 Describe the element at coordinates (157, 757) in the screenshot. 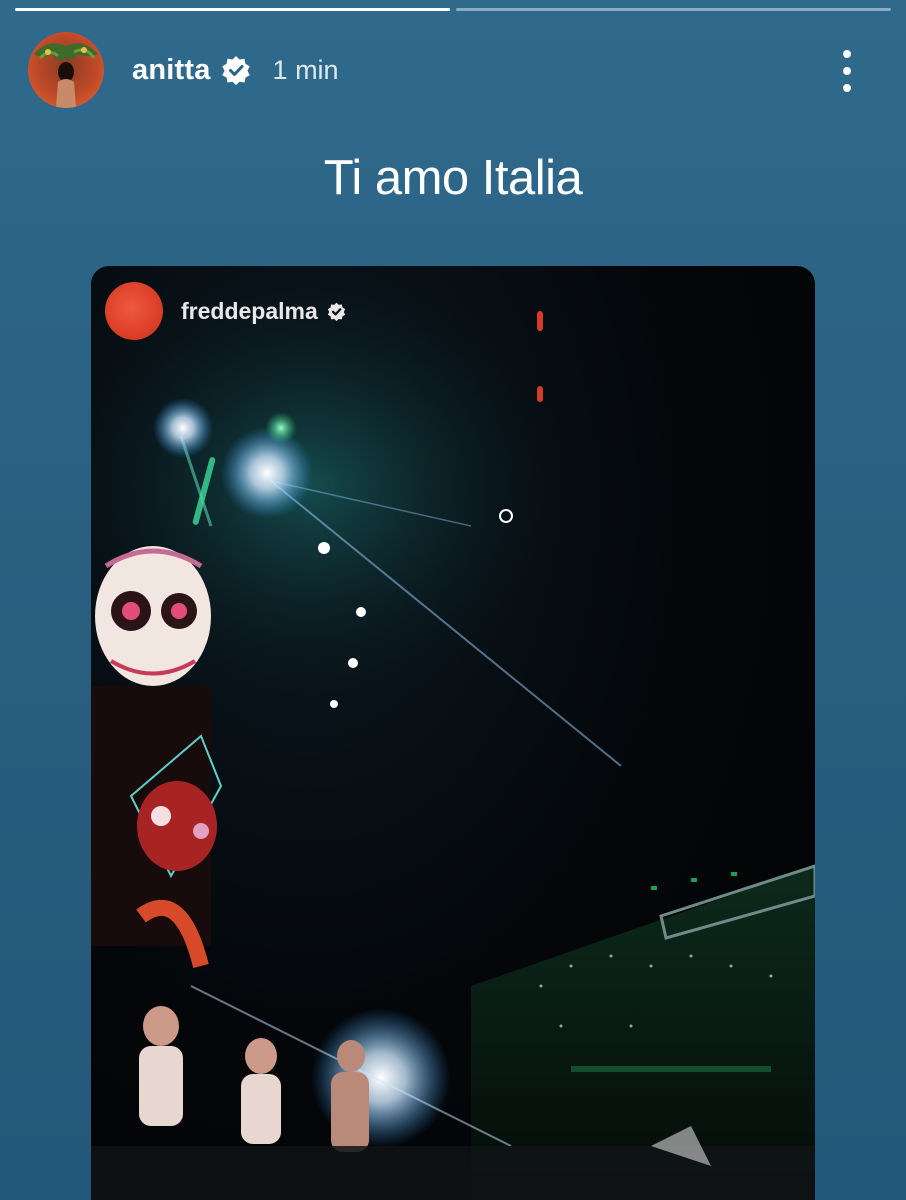

I see `skull-mask` at that location.